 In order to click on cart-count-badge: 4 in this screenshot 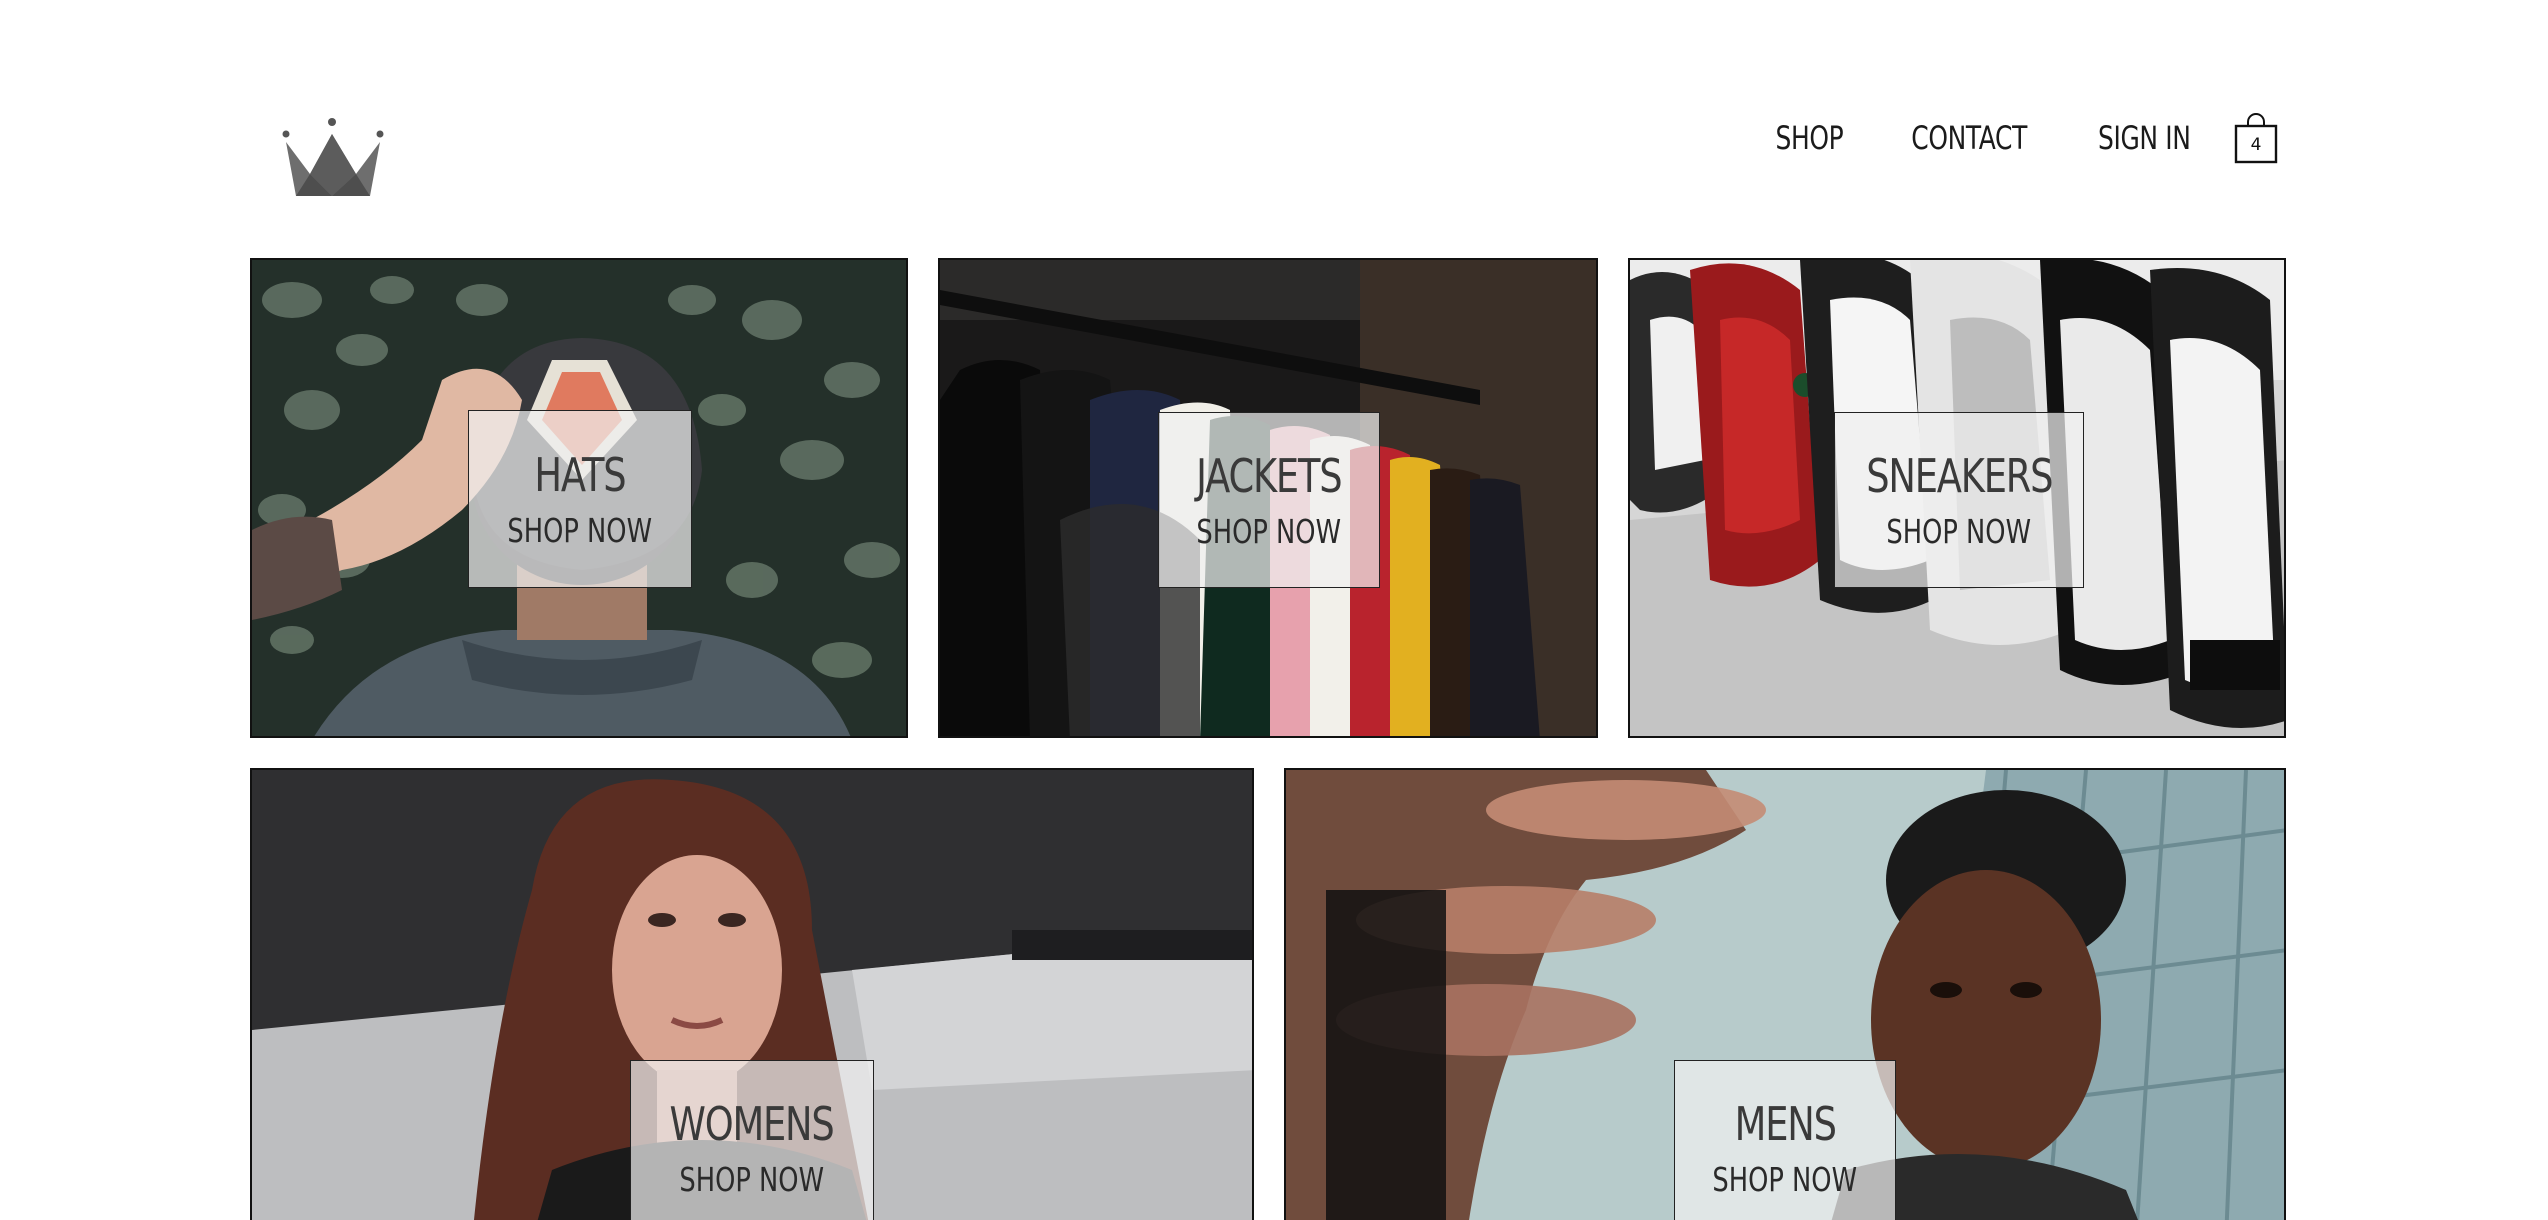, I will do `click(2256, 145)`.